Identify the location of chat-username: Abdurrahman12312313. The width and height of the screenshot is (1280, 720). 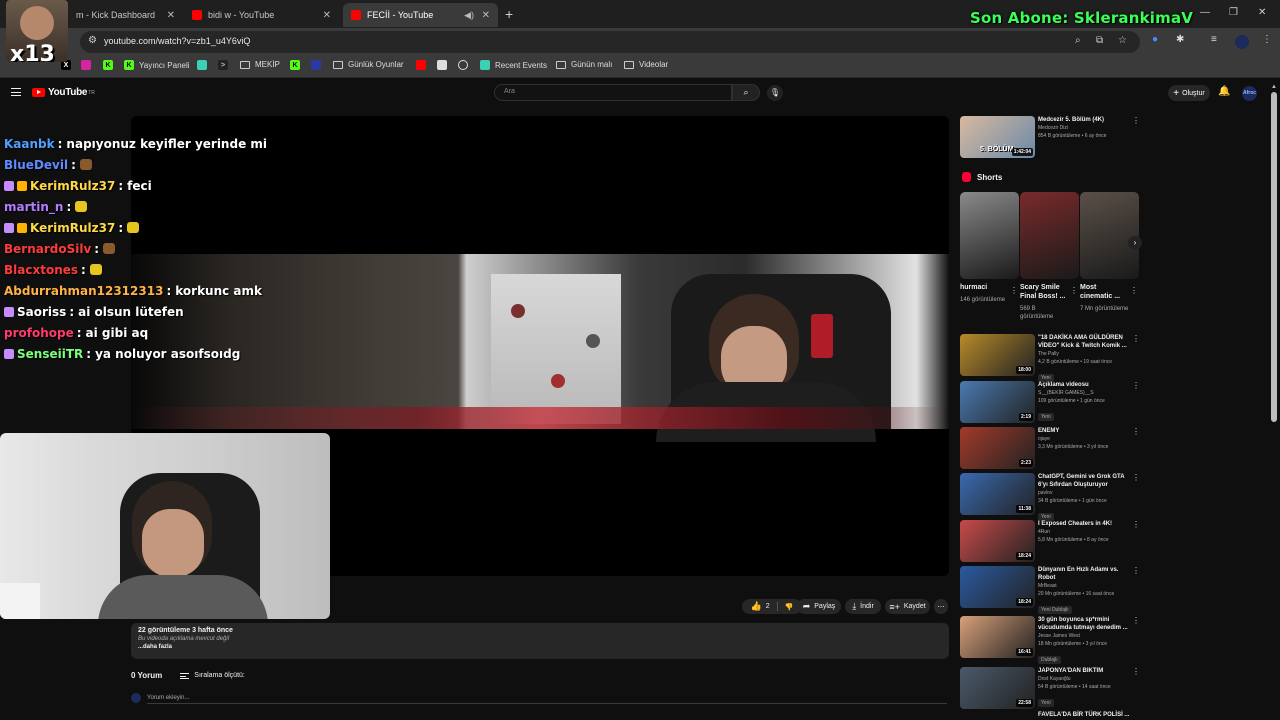
(83, 291).